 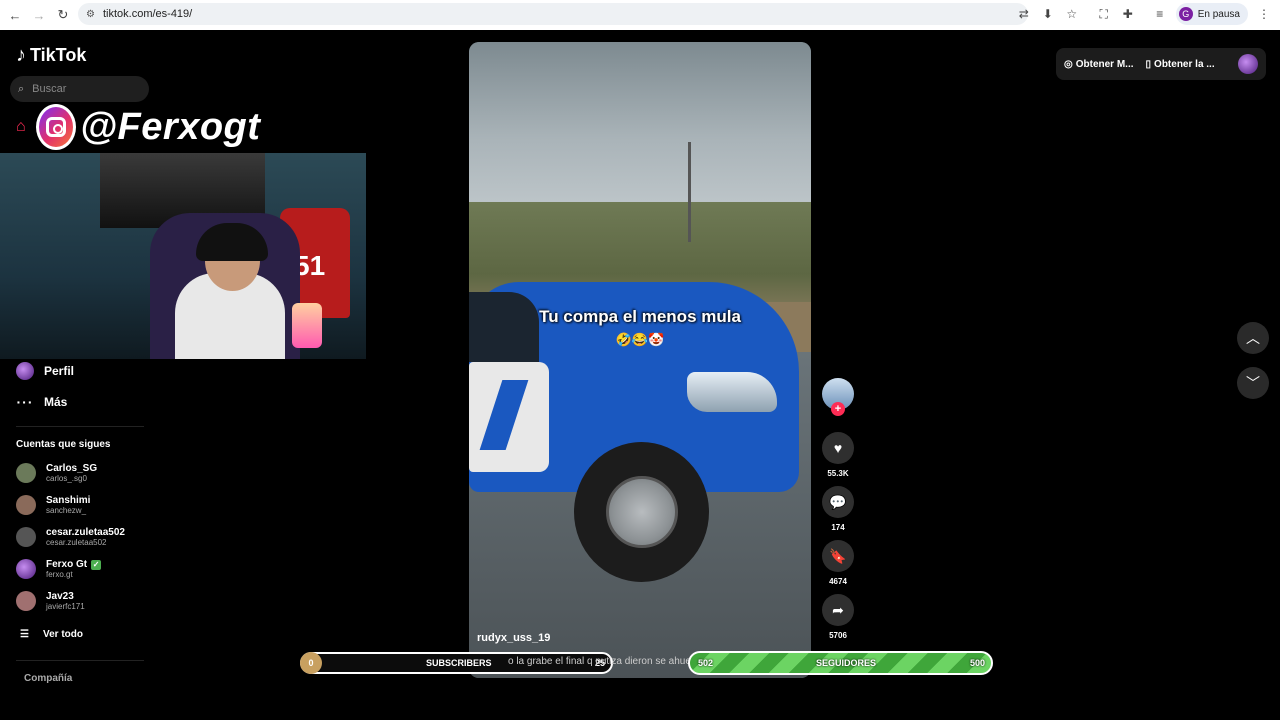 What do you see at coordinates (21, 88) in the screenshot?
I see `search-icon: ⌕` at bounding box center [21, 88].